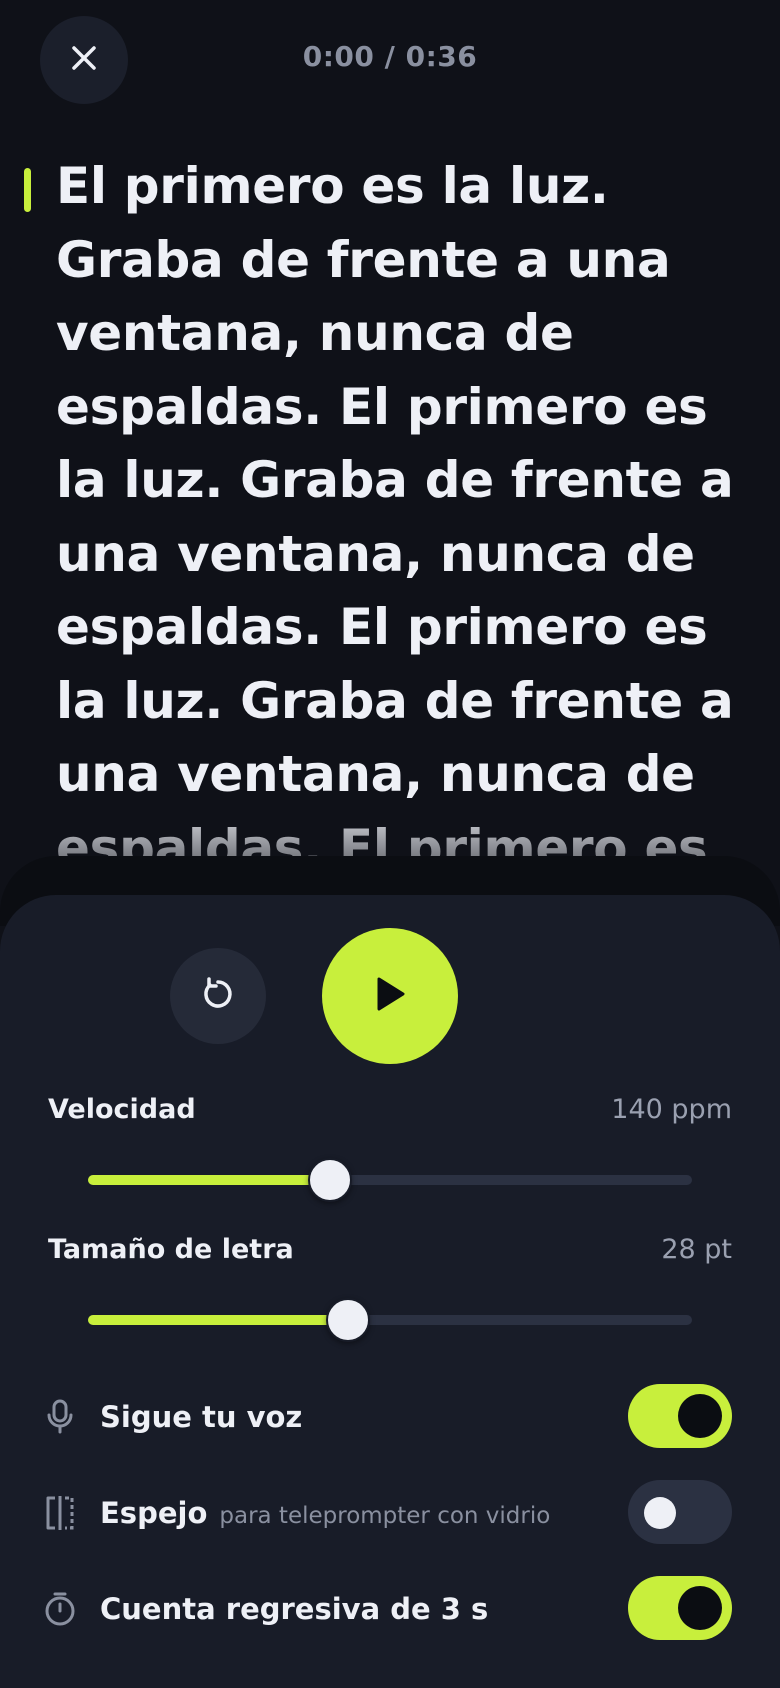 This screenshot has width=780, height=1688. I want to click on speed-slider, so click(390, 1180).